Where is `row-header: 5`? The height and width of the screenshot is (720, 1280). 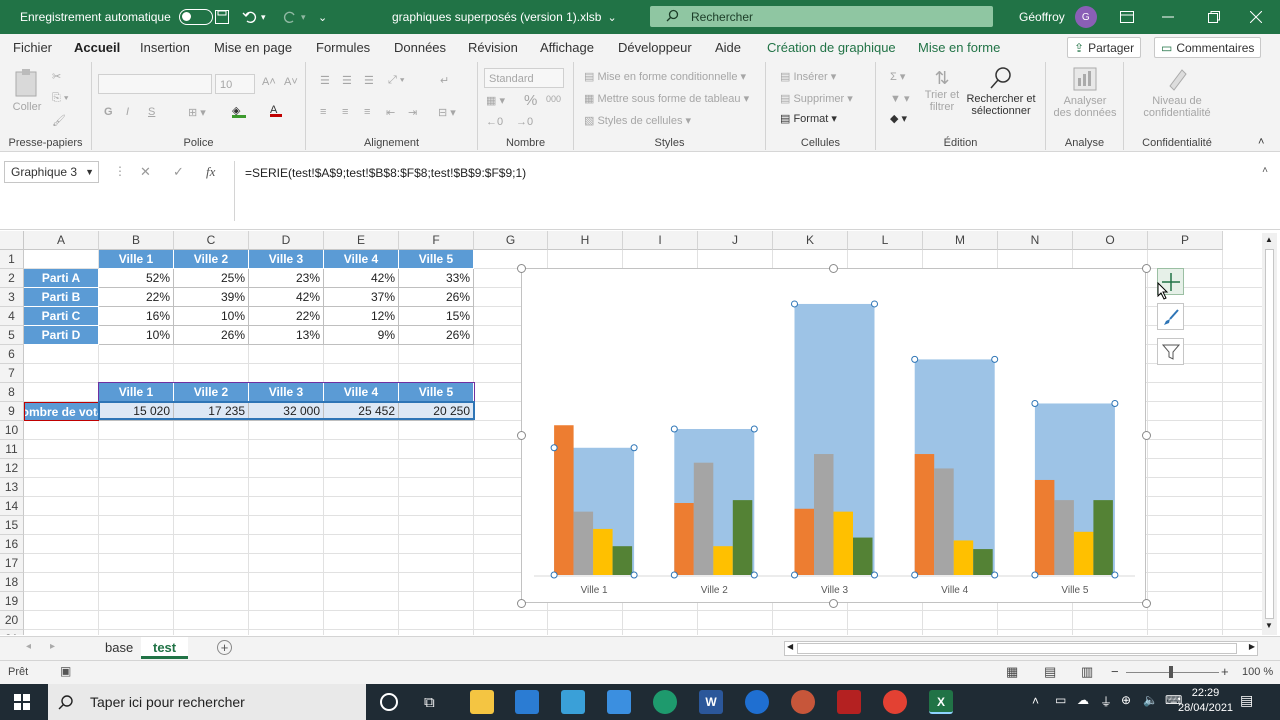 row-header: 5 is located at coordinates (12, 335).